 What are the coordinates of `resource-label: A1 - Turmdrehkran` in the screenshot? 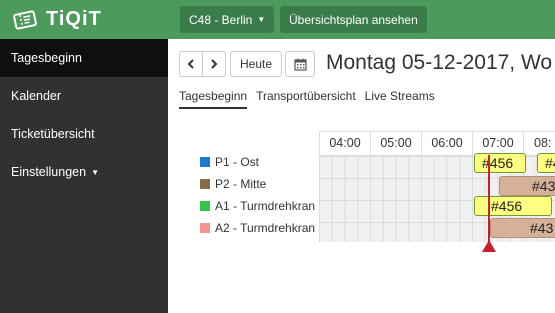 It's located at (265, 206).